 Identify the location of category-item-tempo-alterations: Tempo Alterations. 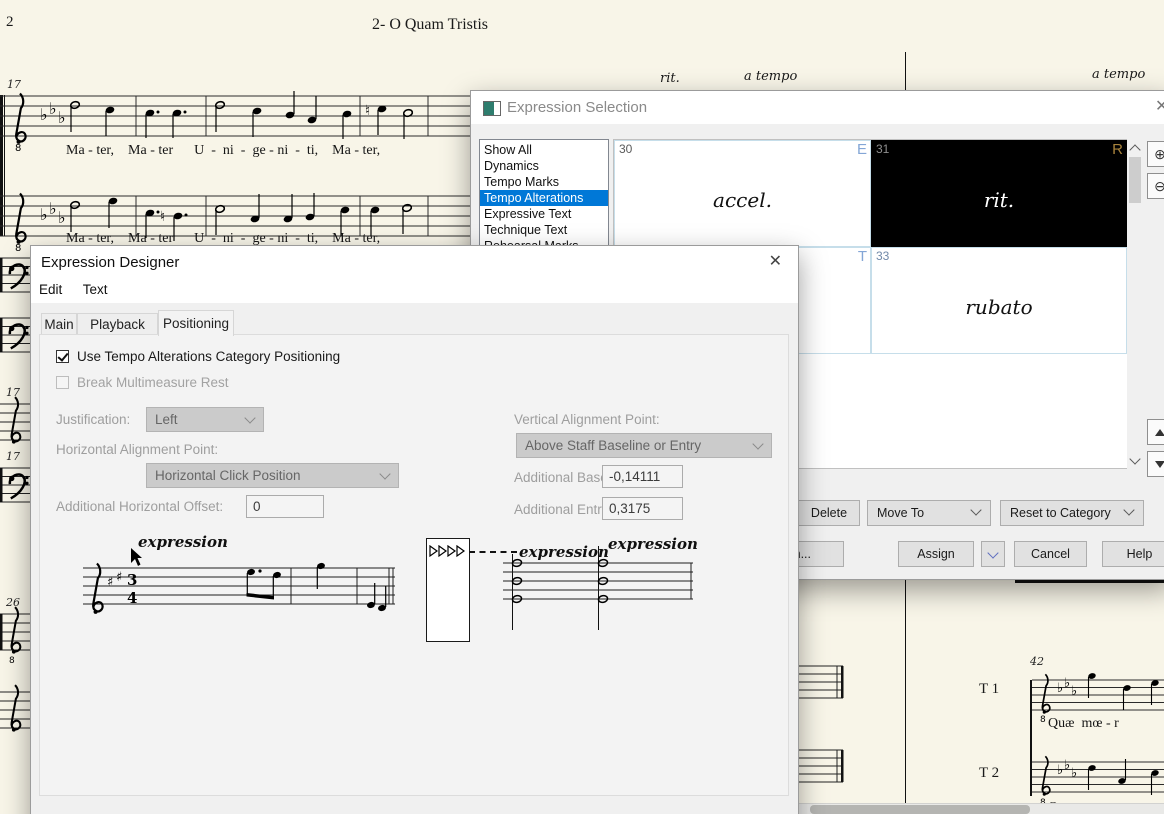
(544, 198).